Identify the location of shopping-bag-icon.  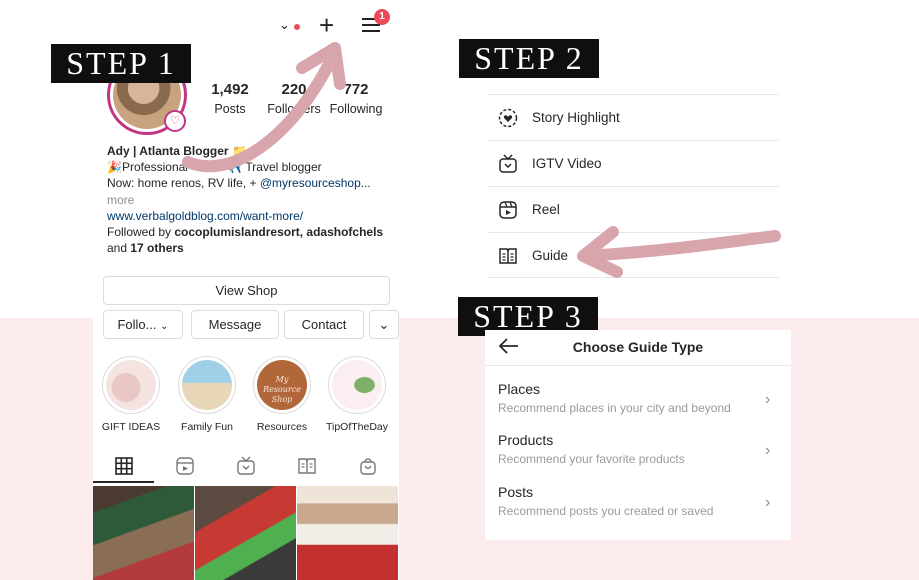
(367, 466).